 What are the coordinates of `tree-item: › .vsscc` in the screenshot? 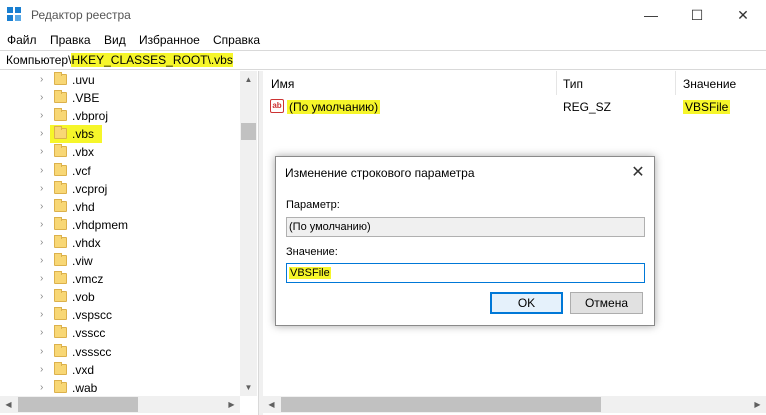 It's located at (120, 333).